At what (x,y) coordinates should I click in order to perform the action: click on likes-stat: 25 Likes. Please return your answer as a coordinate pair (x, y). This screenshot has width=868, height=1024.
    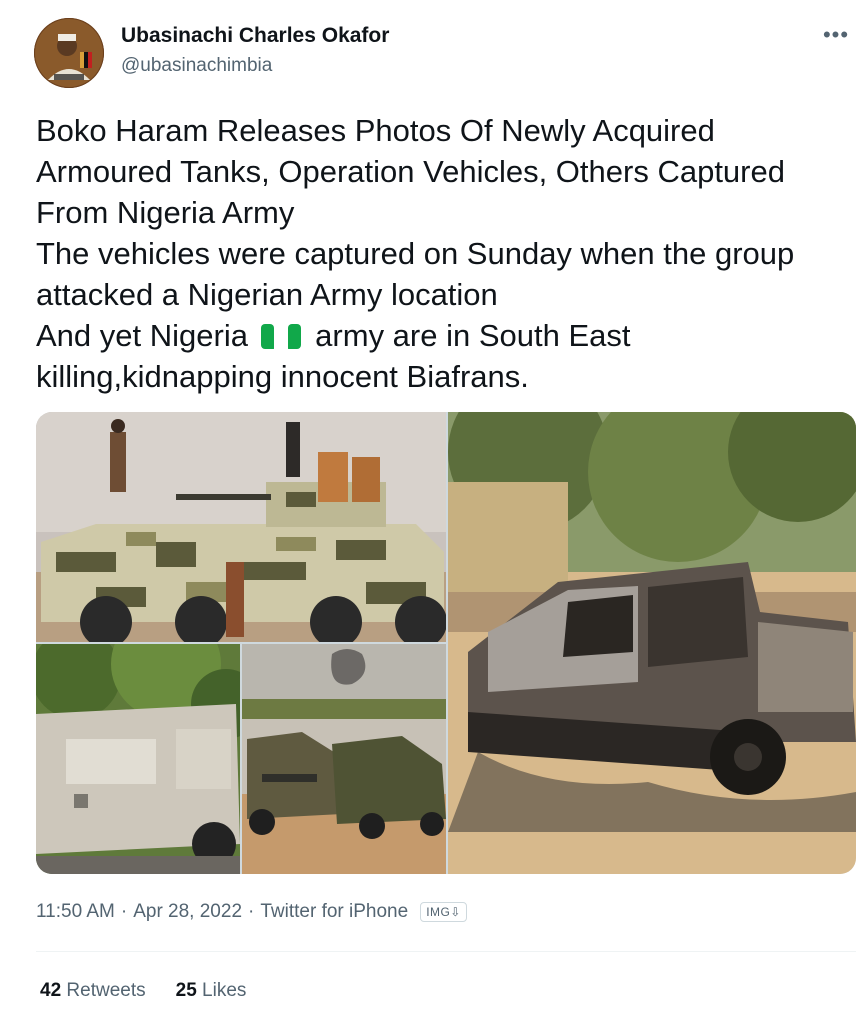
    Looking at the image, I should click on (211, 991).